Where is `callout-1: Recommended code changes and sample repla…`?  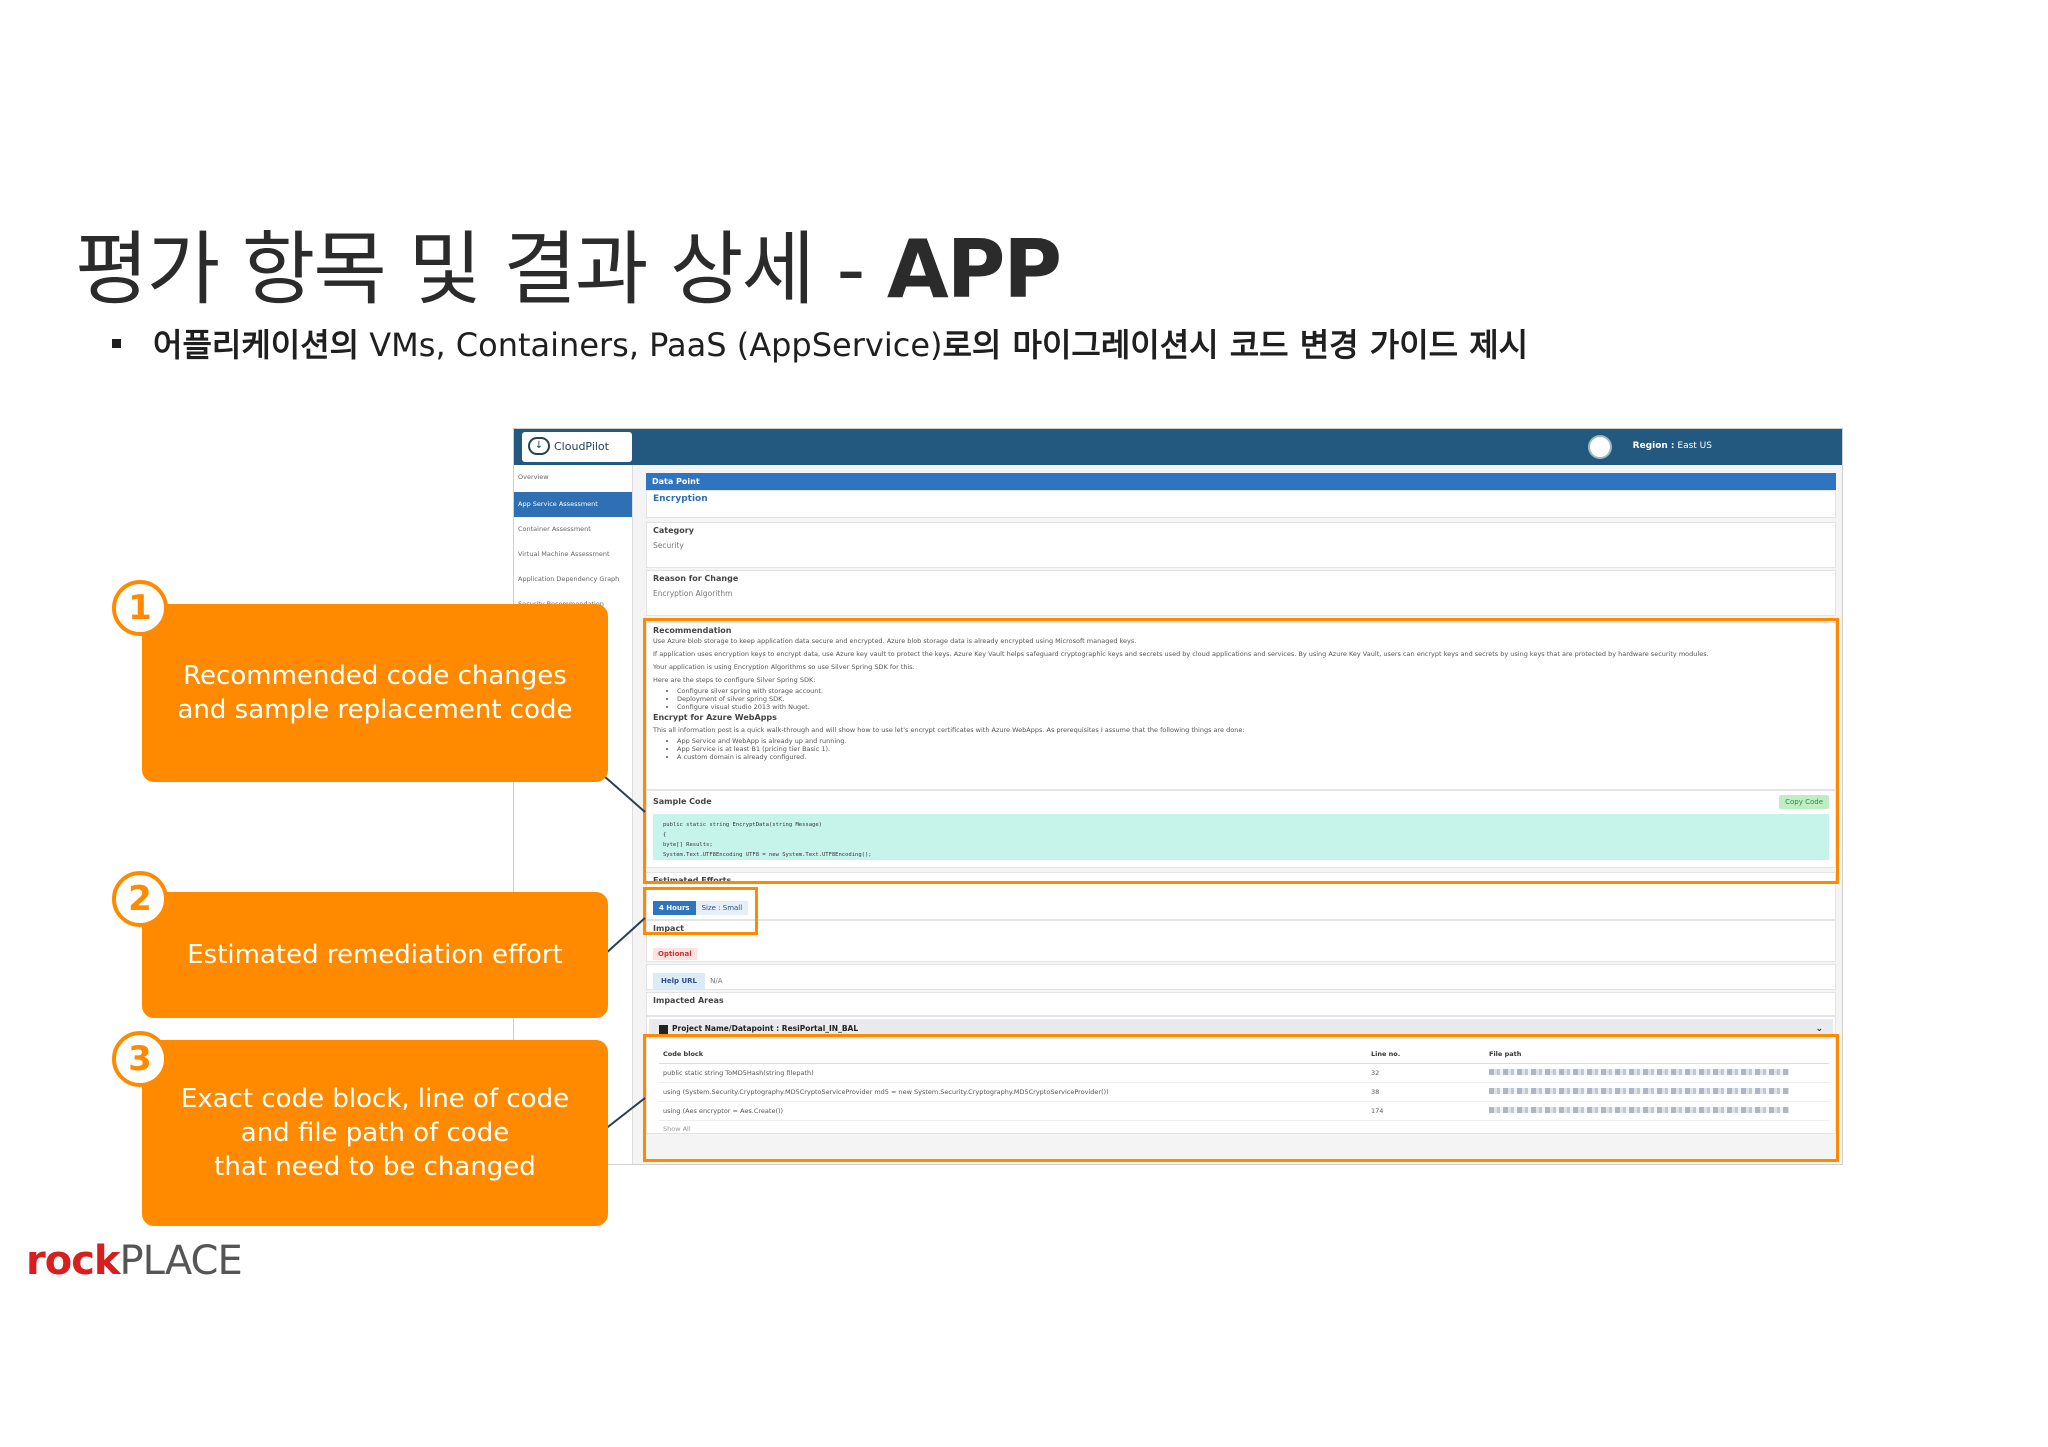 callout-1: Recommended code changes and sample repla… is located at coordinates (375, 693).